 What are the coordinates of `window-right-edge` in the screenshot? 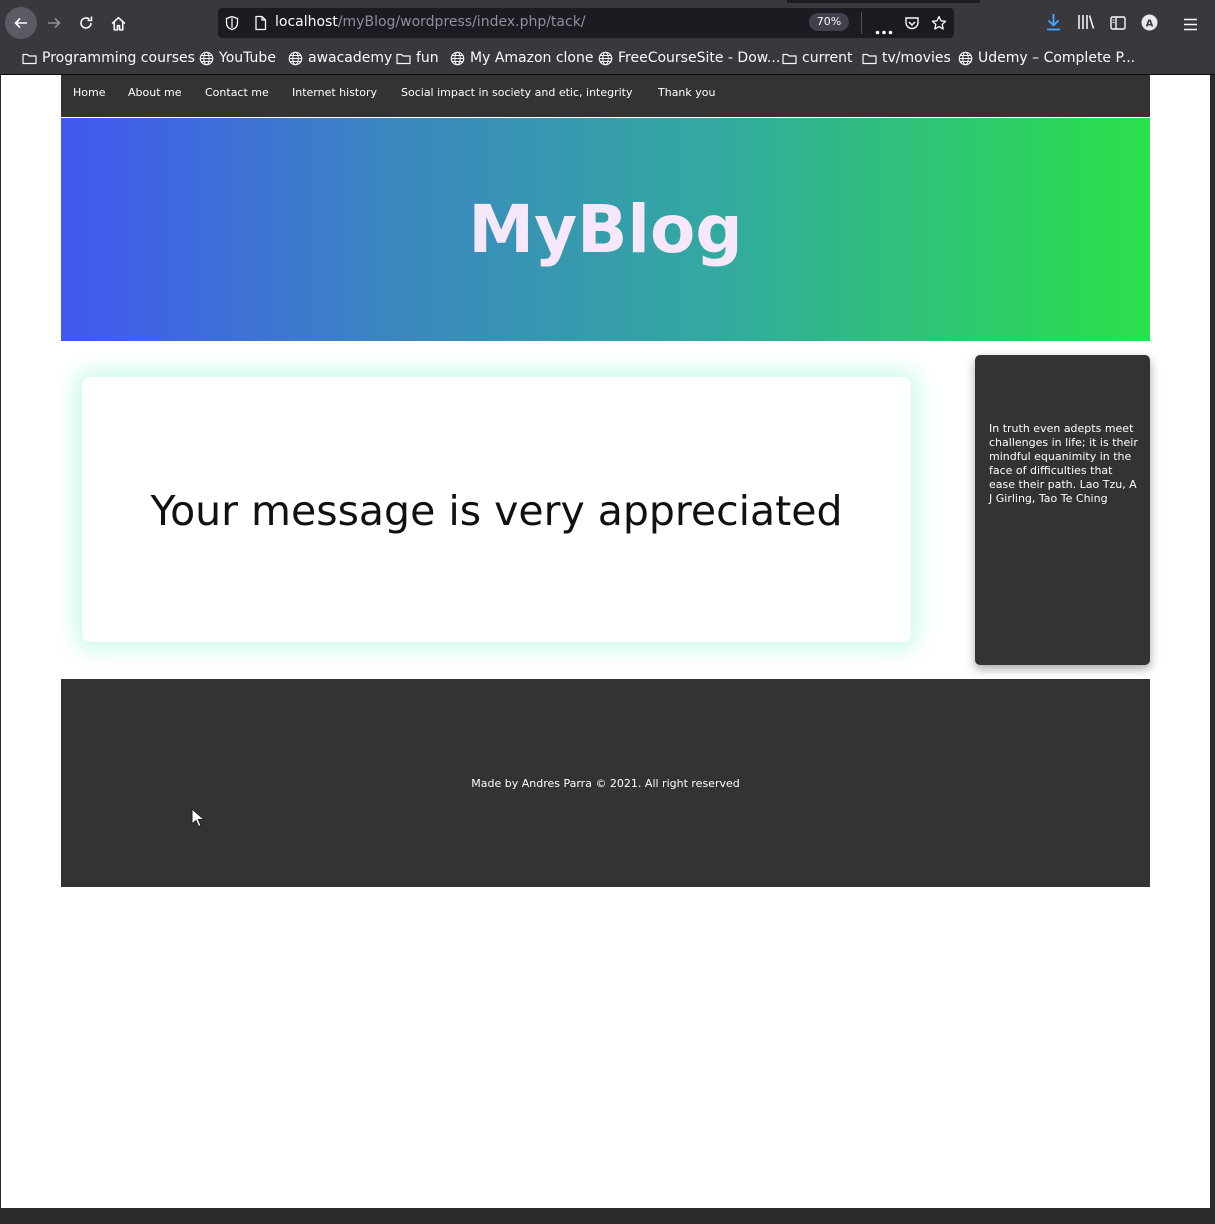 It's located at (1212, 641).